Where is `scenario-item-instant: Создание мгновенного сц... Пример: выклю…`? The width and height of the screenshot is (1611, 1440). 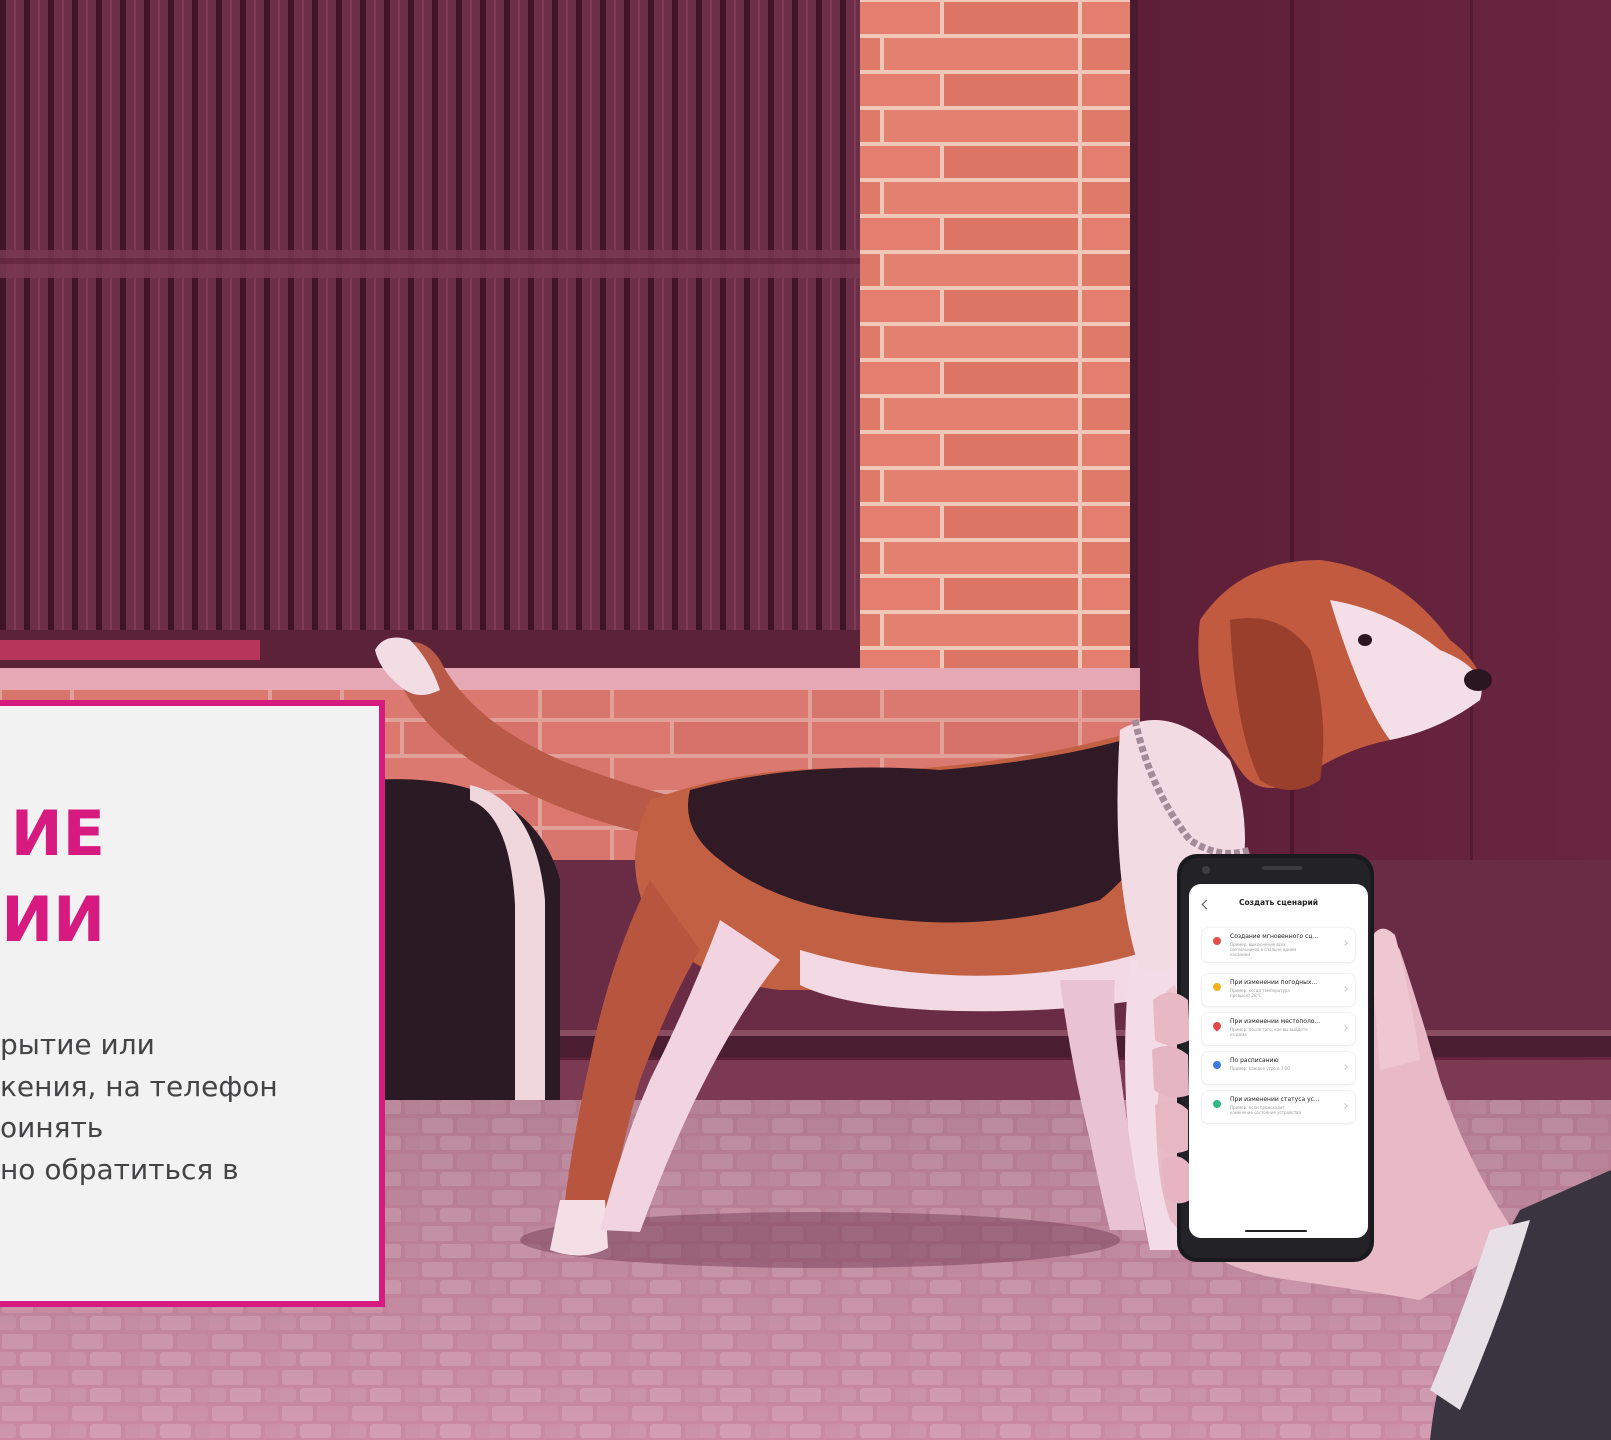
scenario-item-instant: Создание мгновенного сц... Пример: выклю… is located at coordinates (1278, 945).